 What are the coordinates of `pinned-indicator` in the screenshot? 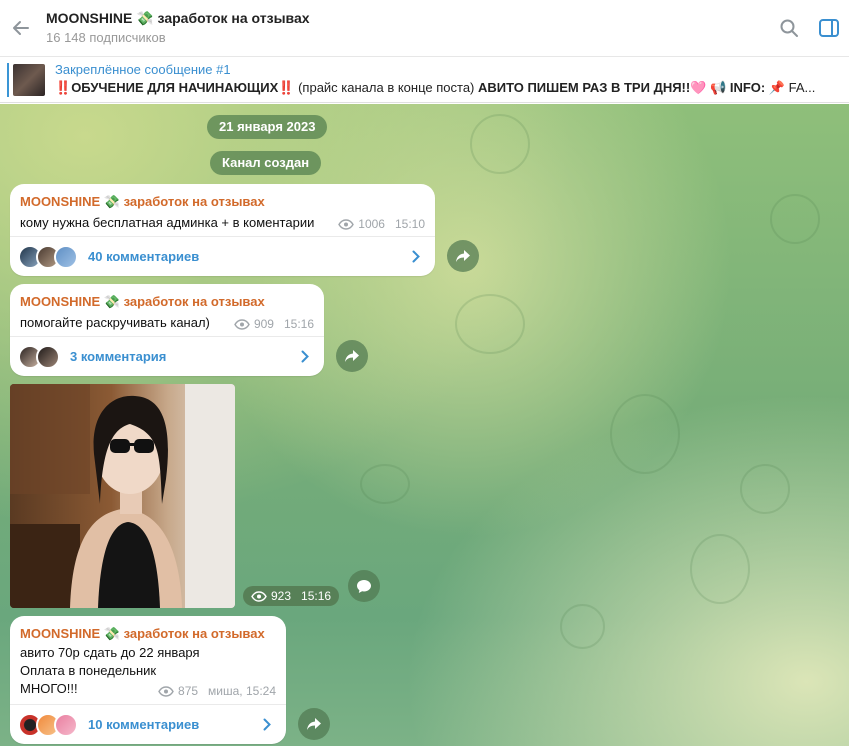 It's located at (8, 79).